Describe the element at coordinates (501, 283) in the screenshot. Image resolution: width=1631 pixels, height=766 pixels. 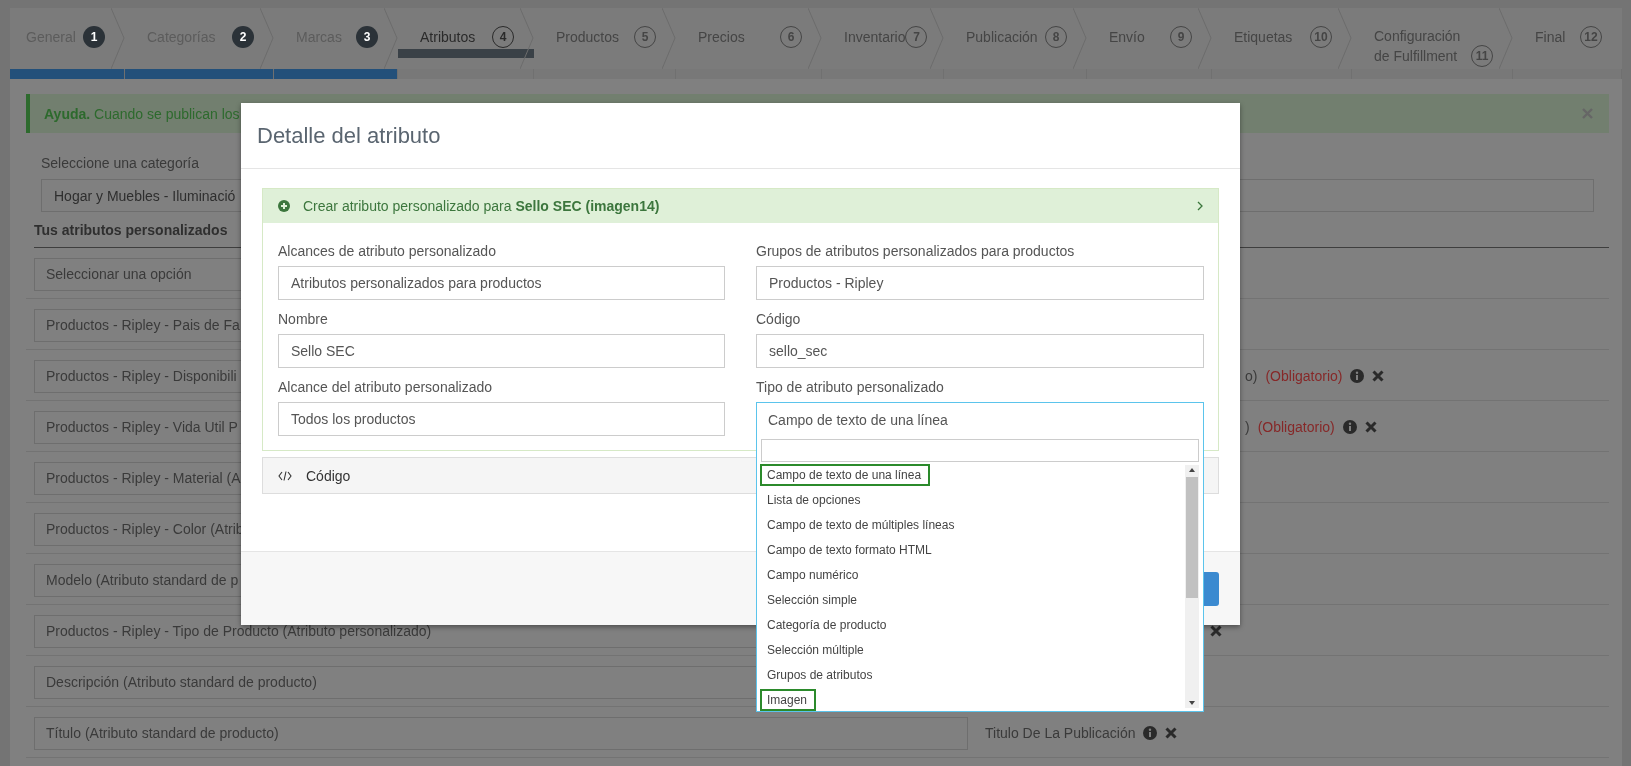
I see `input-field: Atributos personalizados para productos` at that location.